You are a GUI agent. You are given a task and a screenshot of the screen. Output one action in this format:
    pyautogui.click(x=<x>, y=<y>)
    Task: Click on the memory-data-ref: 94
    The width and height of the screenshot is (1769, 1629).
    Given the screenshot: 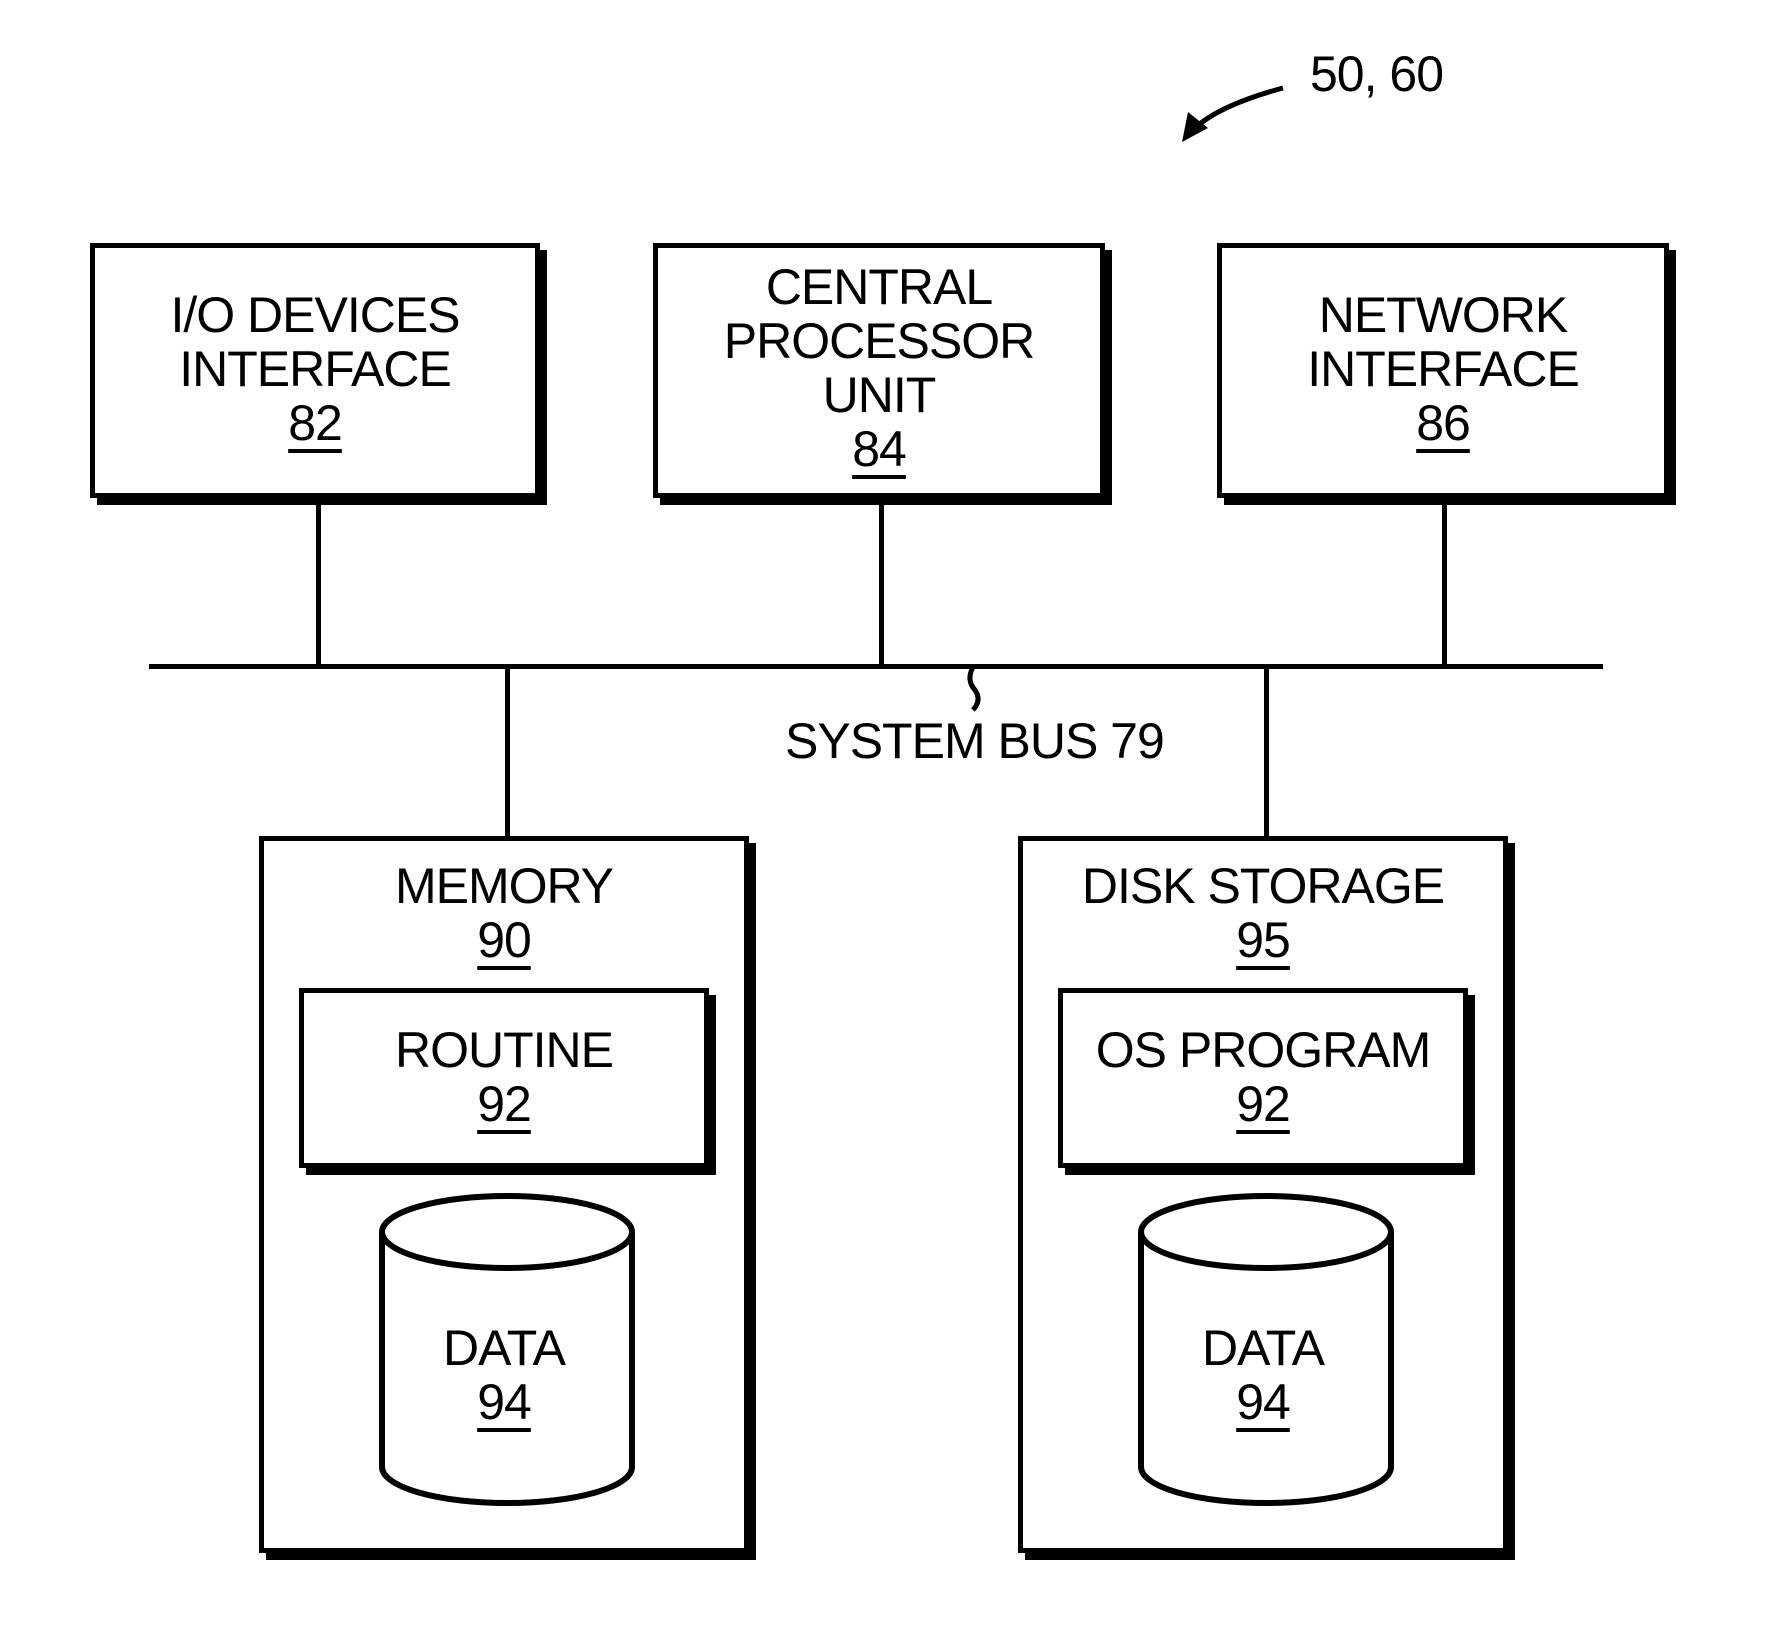 What is the action you would take?
    pyautogui.click(x=504, y=1402)
    